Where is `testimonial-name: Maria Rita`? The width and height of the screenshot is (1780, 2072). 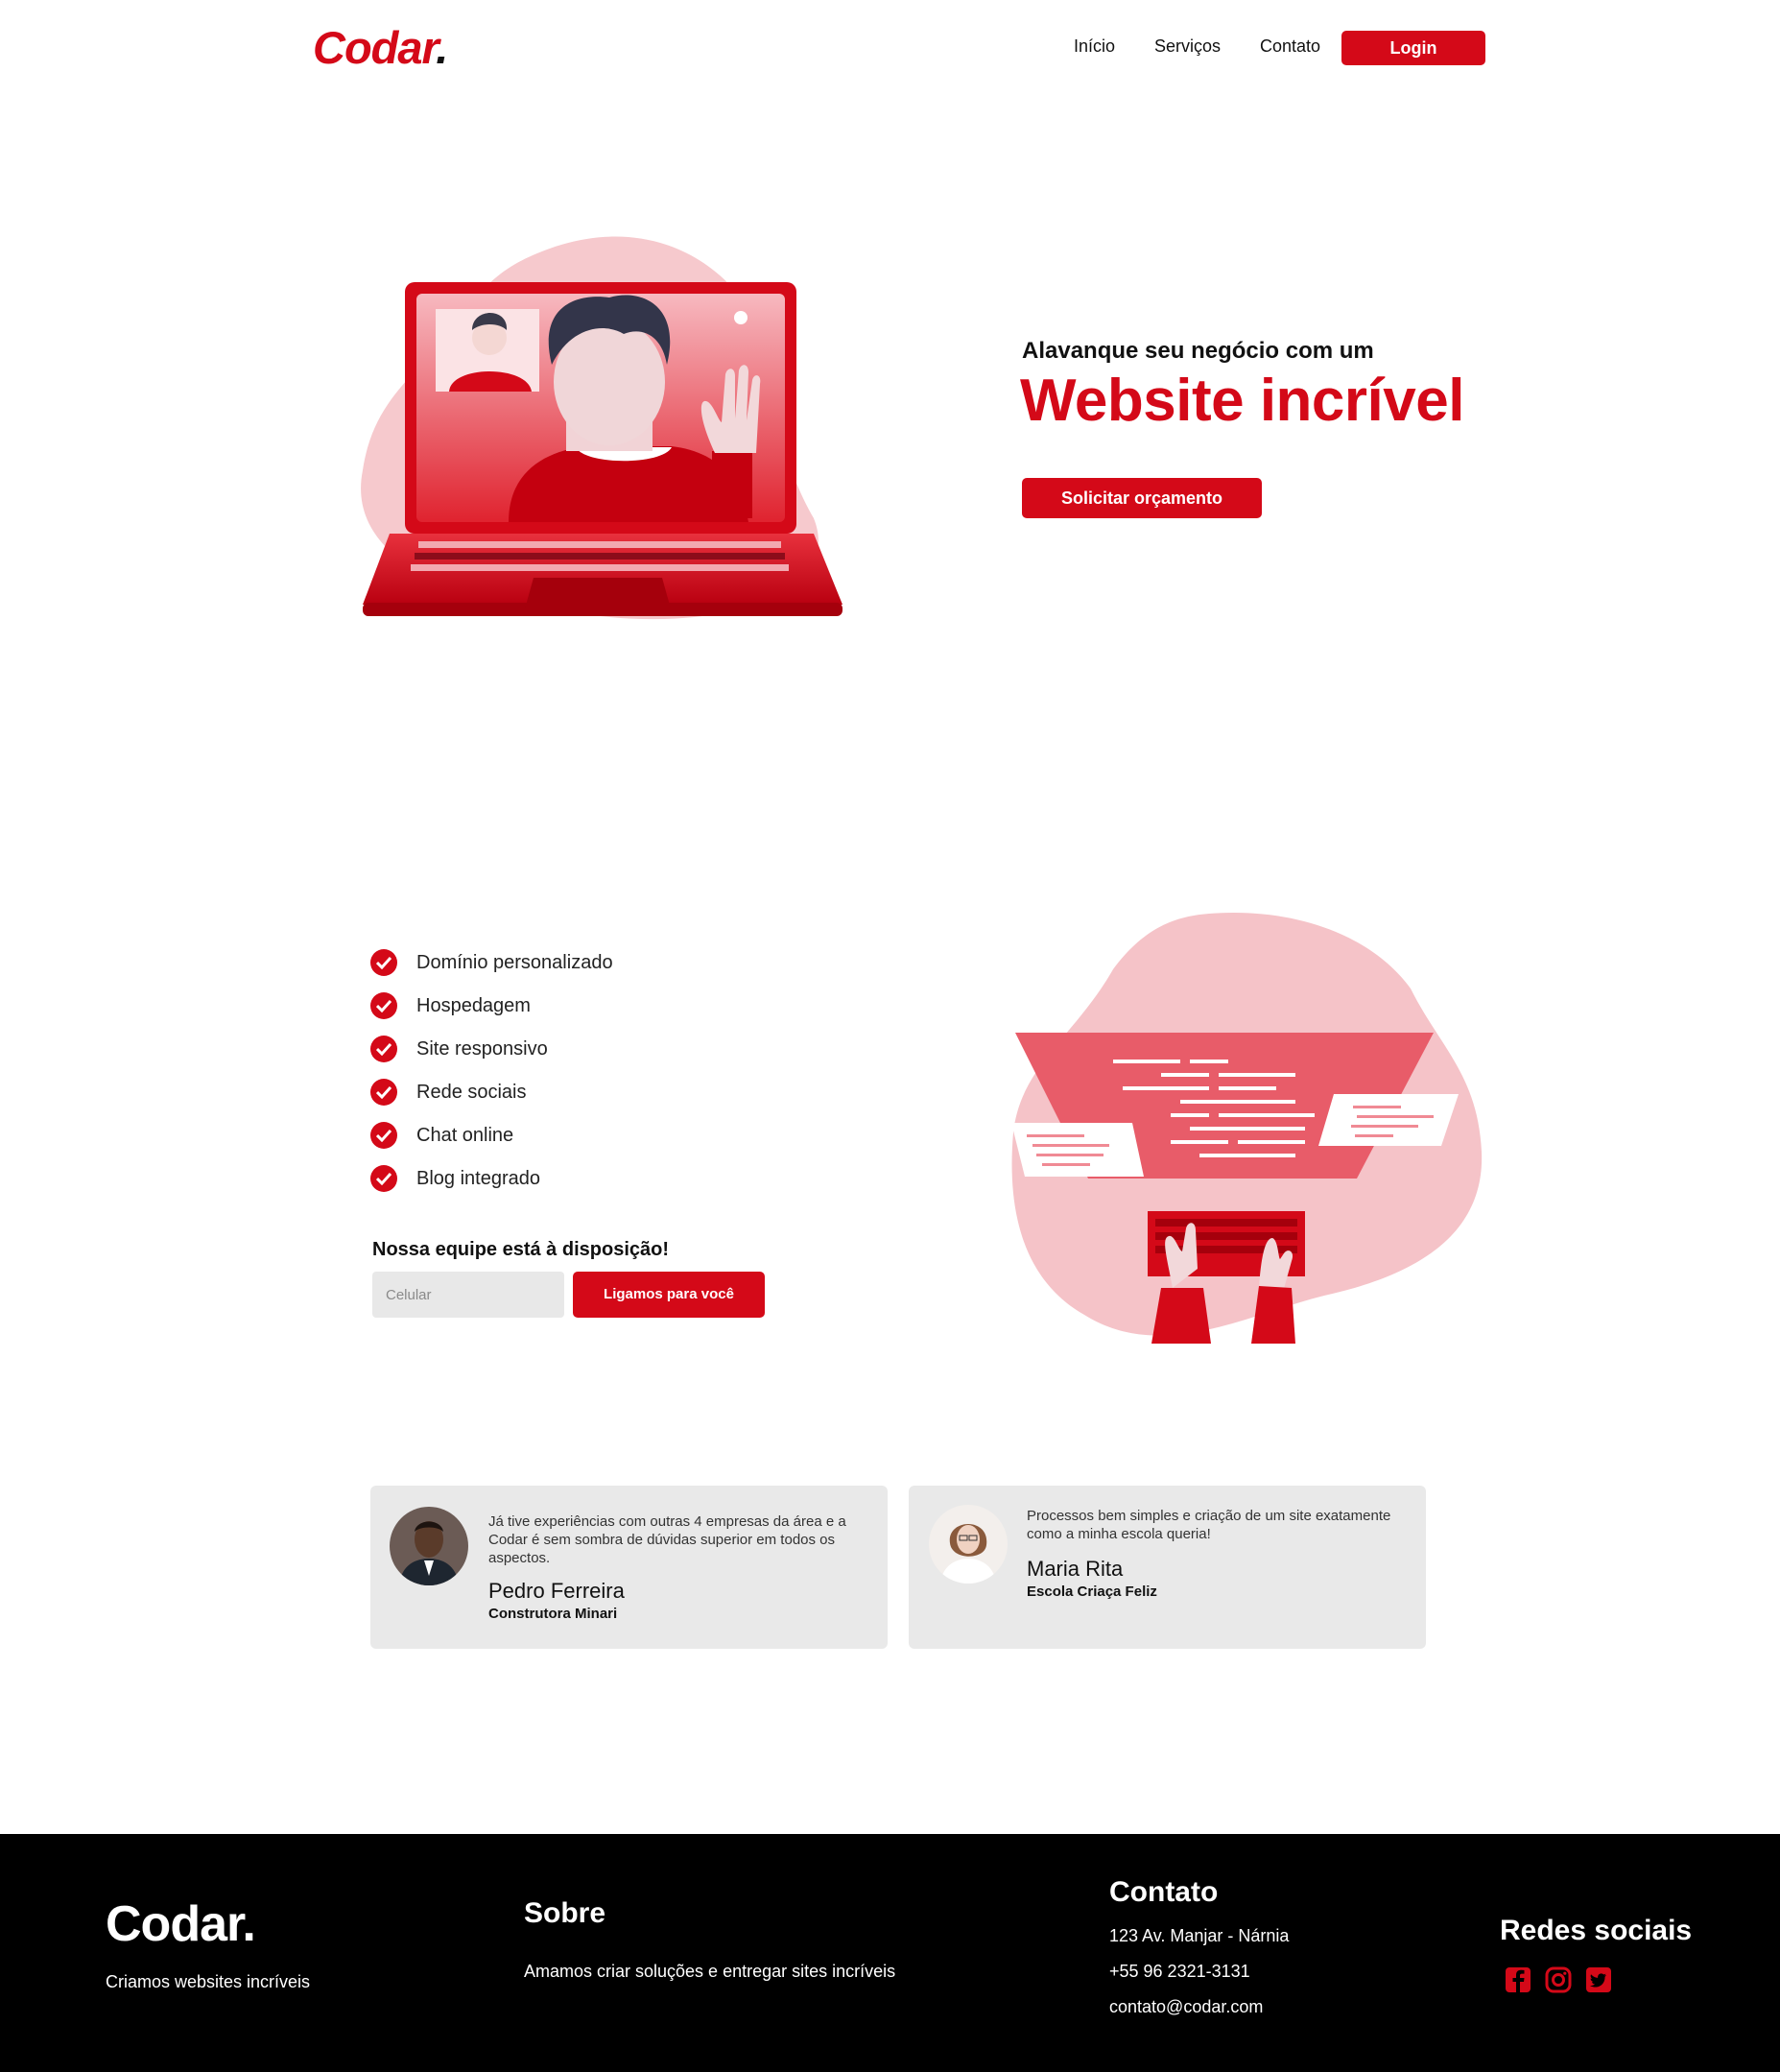
testimonial-name: Maria Rita is located at coordinates (1075, 1569).